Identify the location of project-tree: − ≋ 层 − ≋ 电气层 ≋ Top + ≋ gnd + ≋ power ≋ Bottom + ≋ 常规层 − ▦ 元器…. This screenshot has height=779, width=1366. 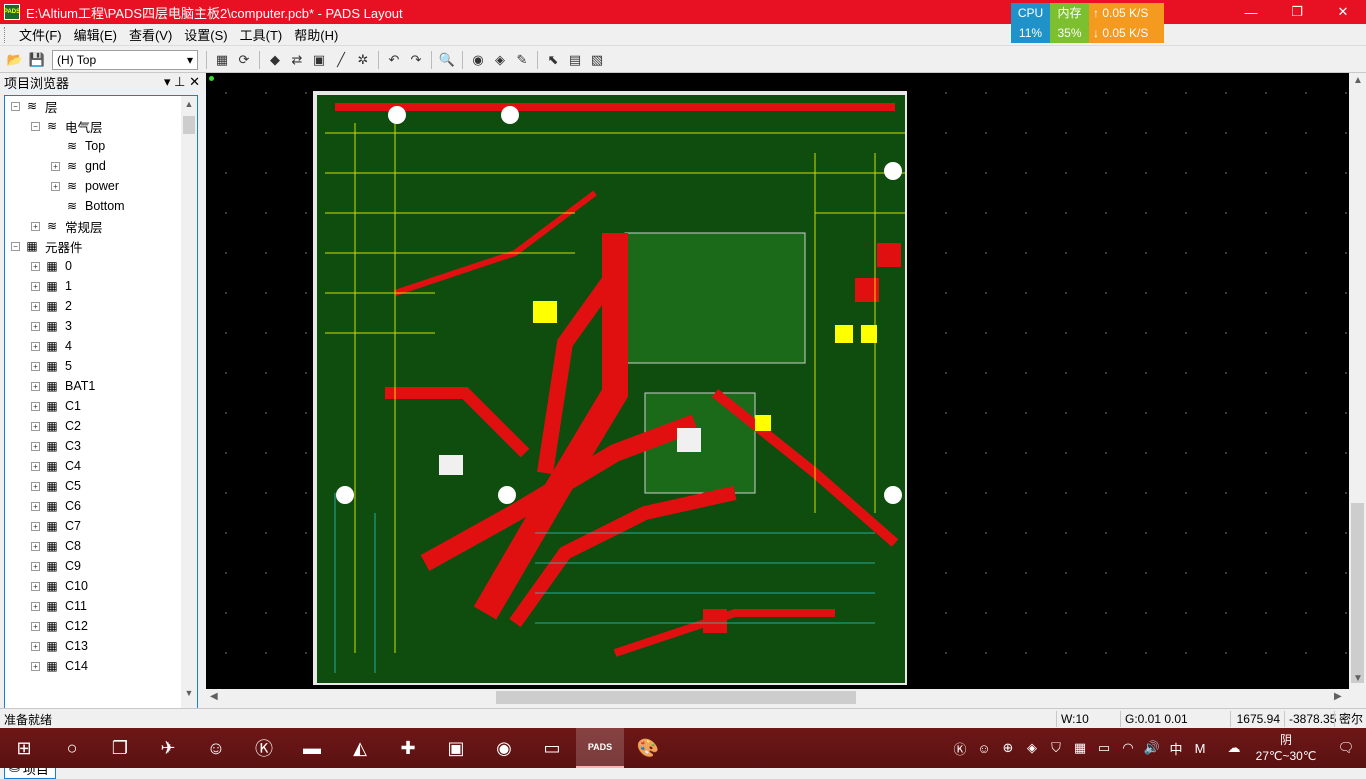
(101, 425).